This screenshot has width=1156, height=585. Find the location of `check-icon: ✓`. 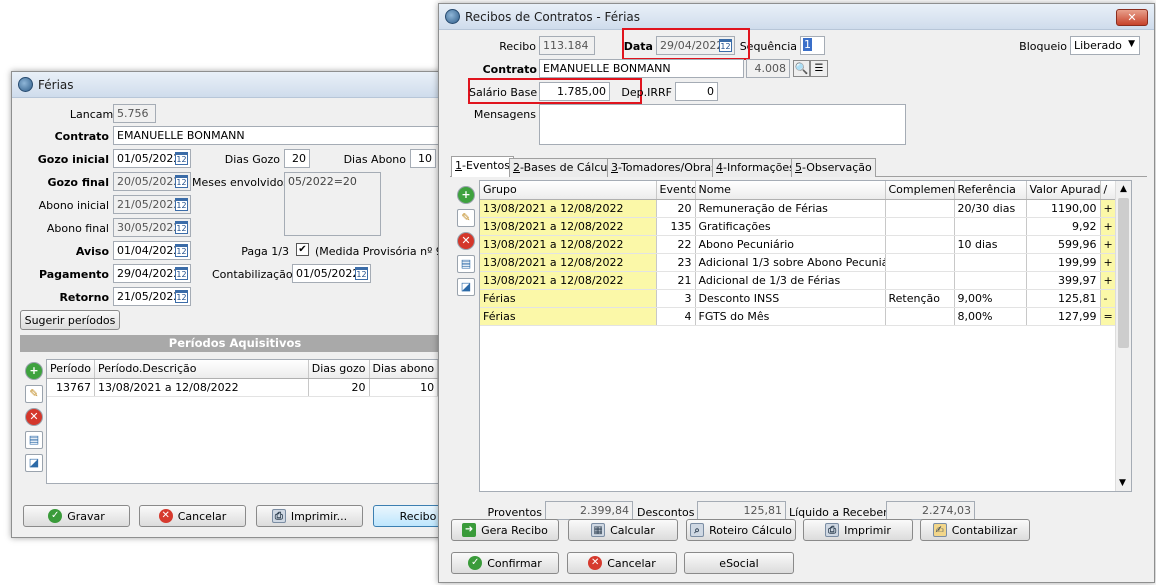

check-icon: ✓ is located at coordinates (475, 563).